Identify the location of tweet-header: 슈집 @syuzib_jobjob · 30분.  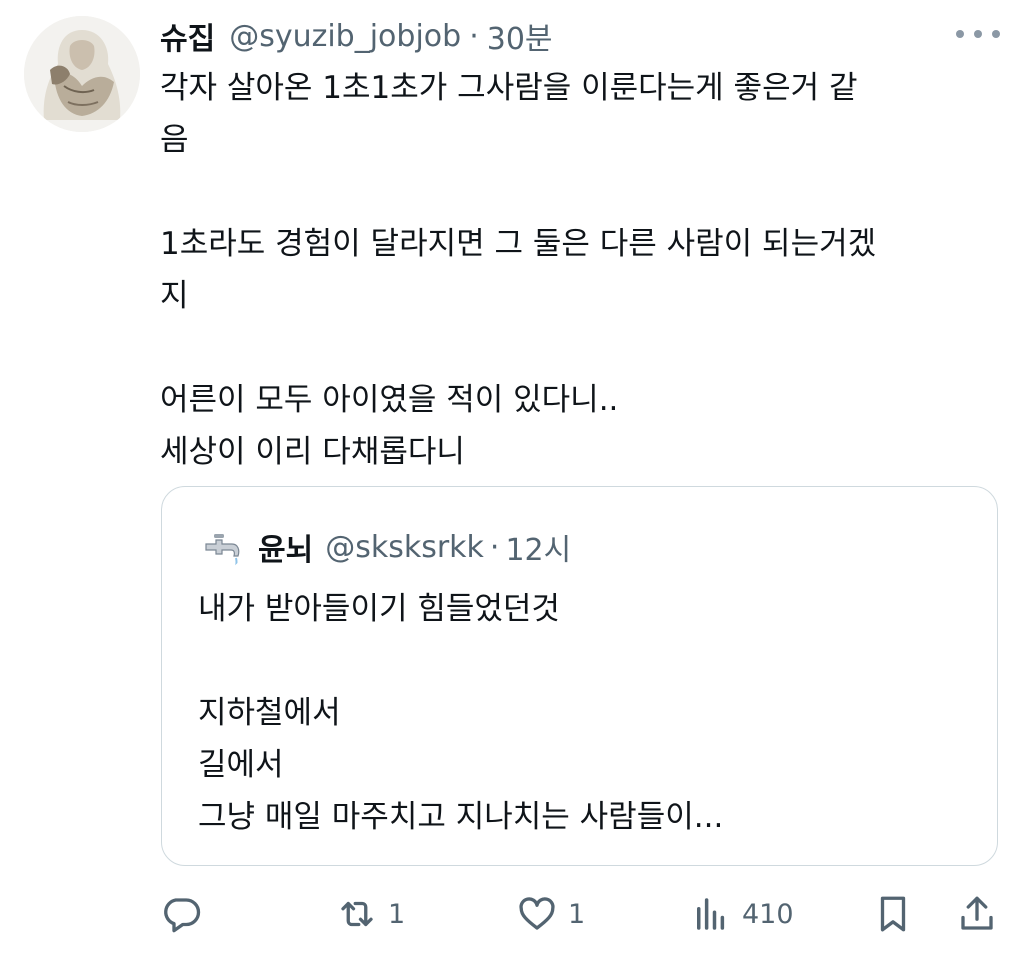
(356, 36).